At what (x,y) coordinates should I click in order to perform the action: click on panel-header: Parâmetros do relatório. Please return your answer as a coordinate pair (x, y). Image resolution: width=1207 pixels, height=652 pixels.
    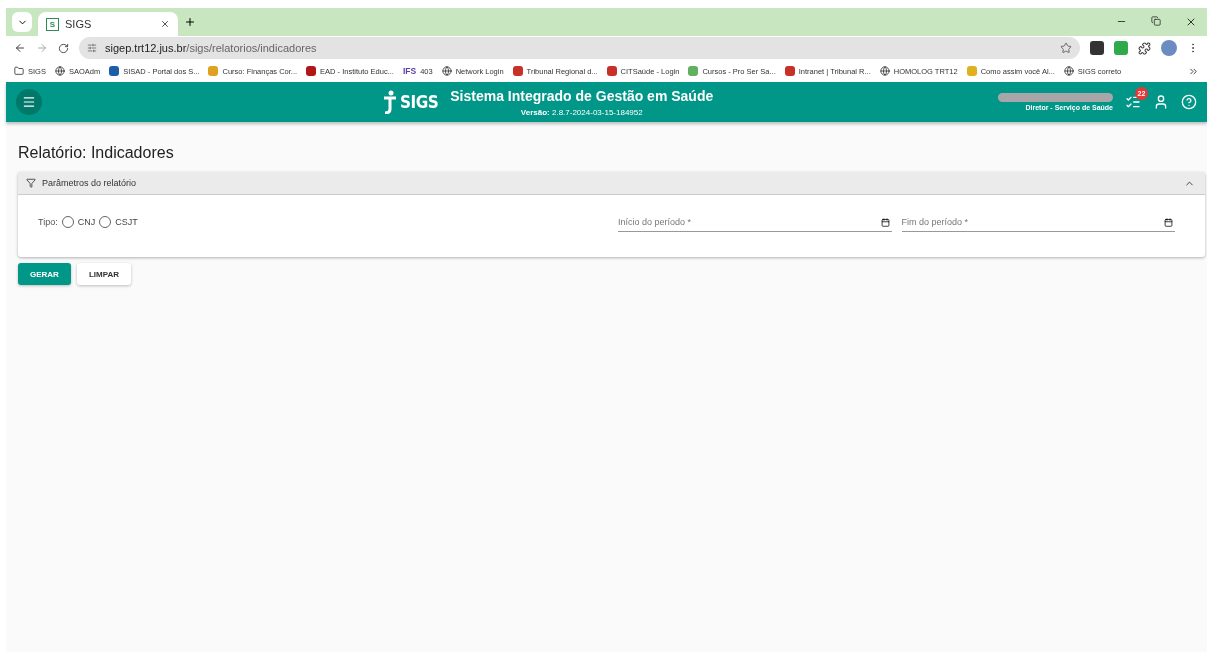
    Looking at the image, I should click on (611, 183).